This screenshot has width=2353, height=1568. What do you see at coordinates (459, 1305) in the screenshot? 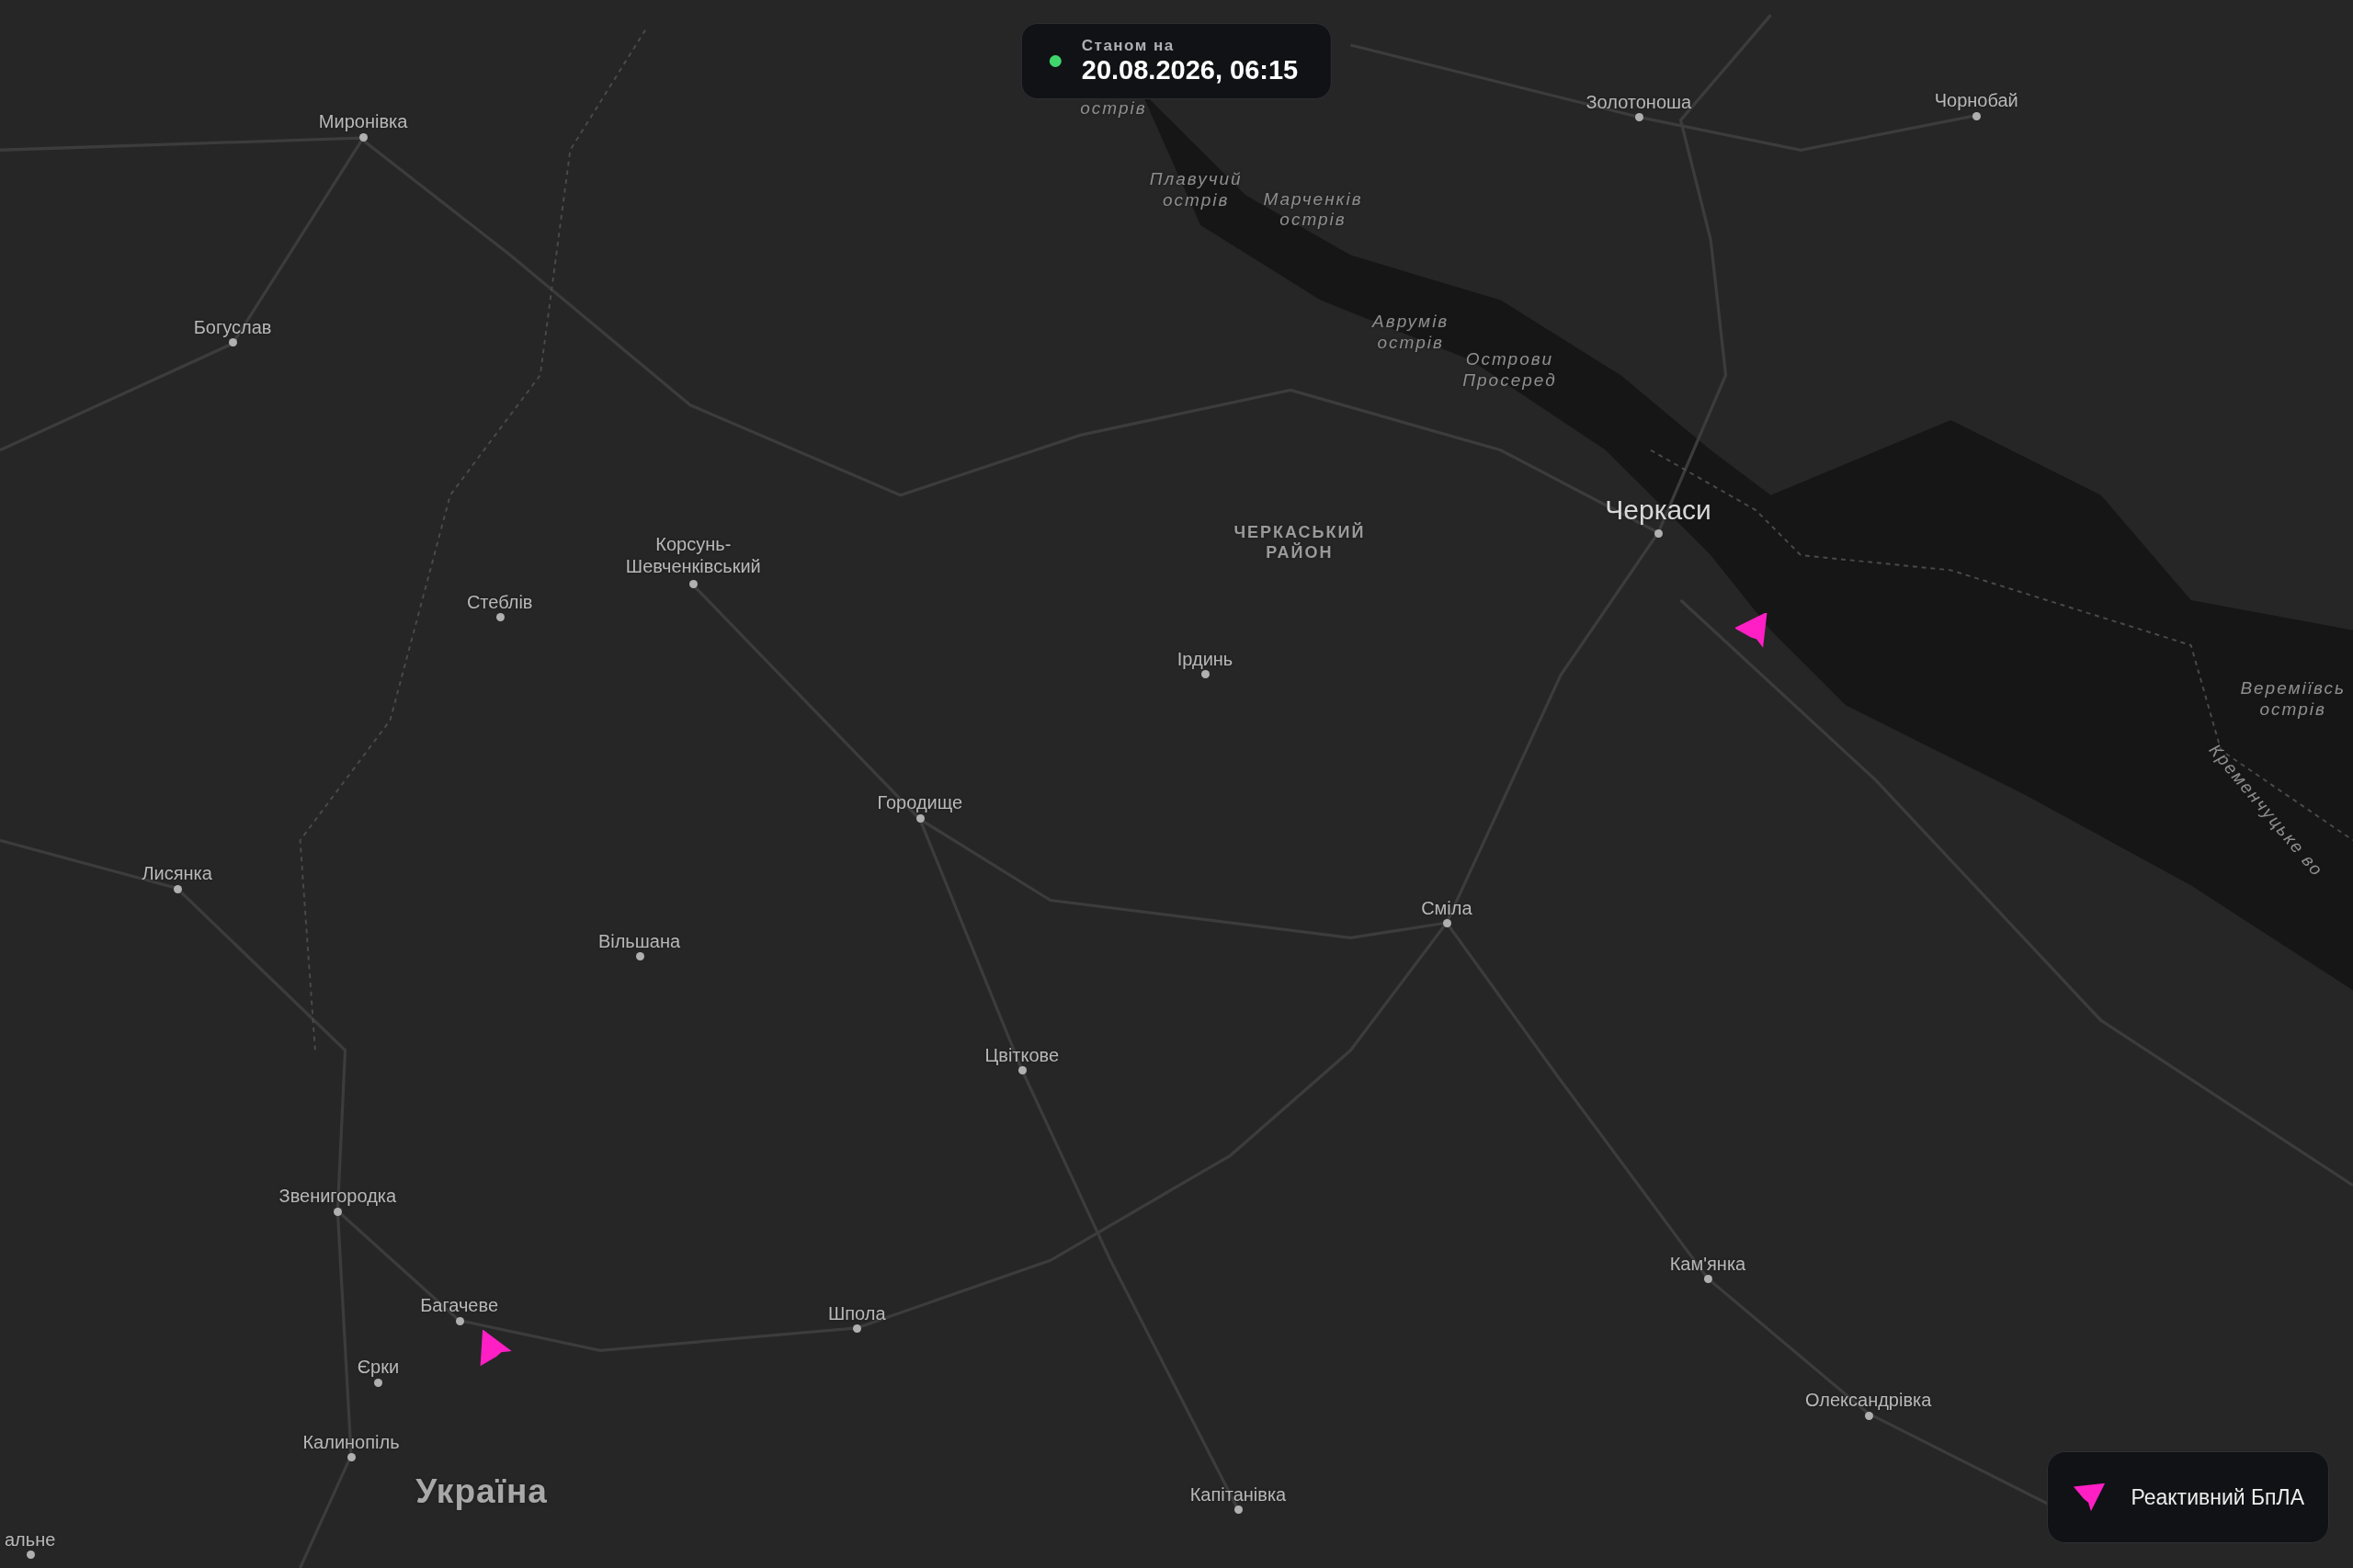
I see `town-label: Багачеве` at bounding box center [459, 1305].